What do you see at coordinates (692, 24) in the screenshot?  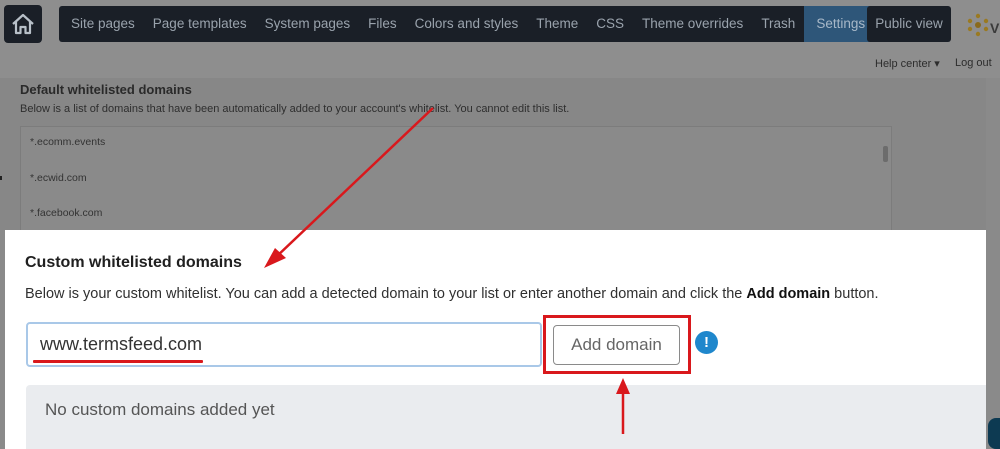 I see `nav-theme-overrides: Theme overrides` at bounding box center [692, 24].